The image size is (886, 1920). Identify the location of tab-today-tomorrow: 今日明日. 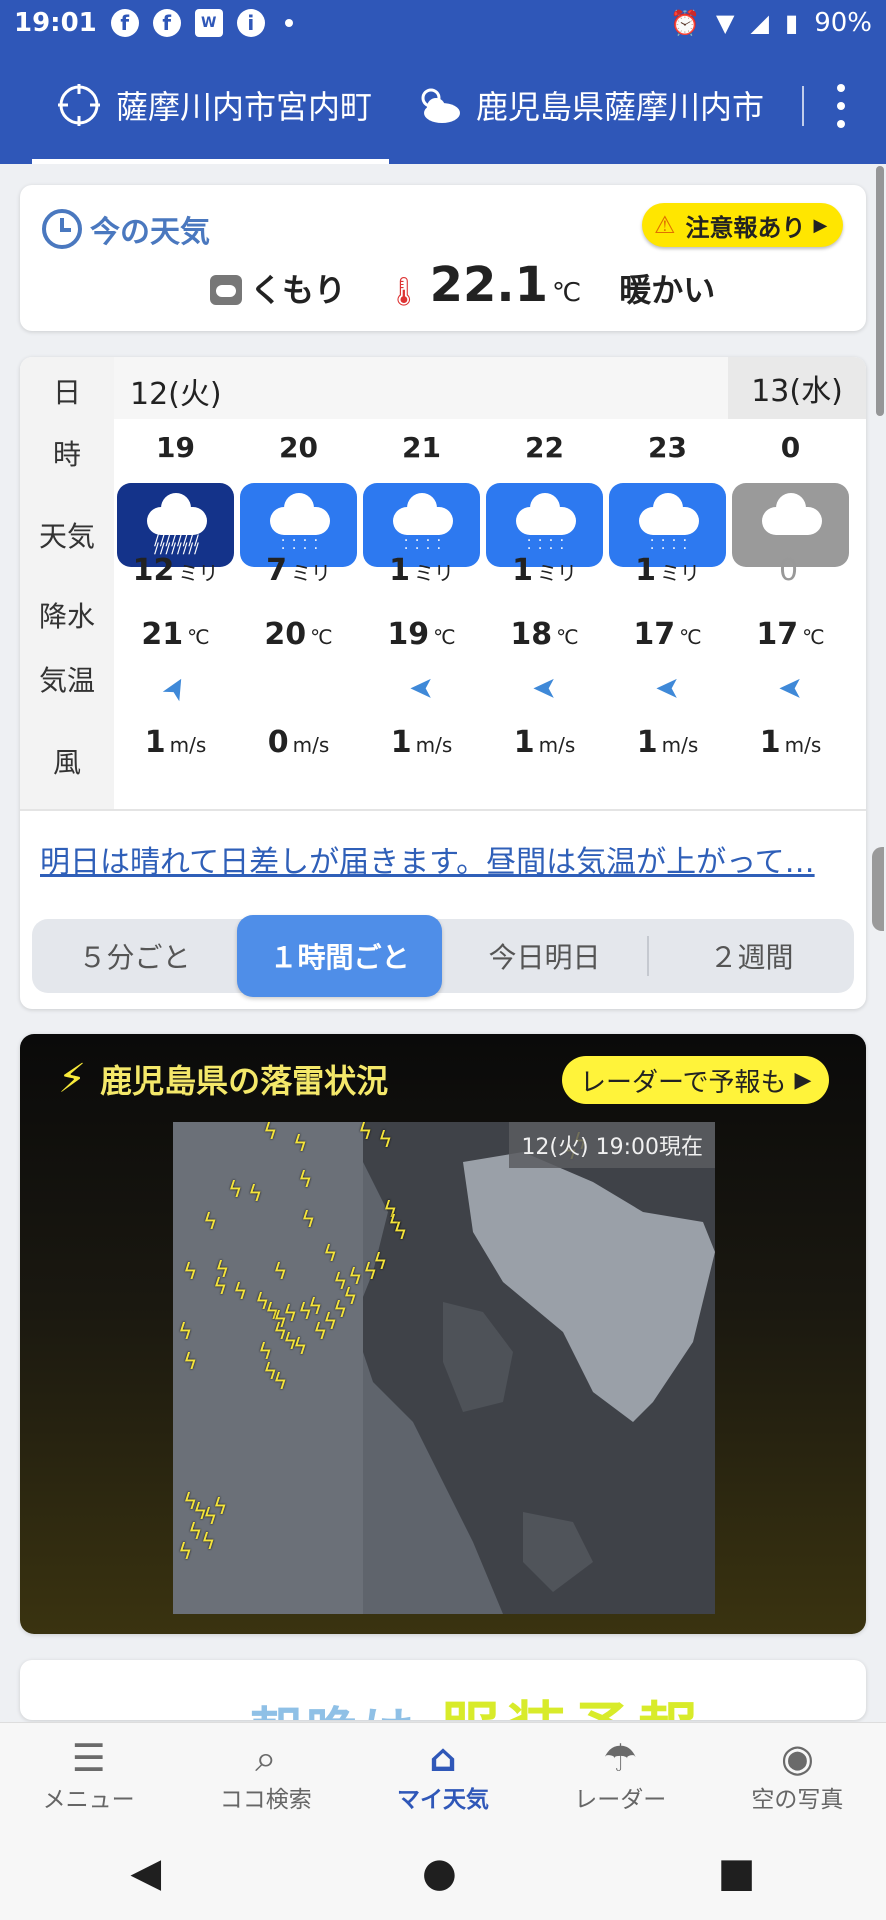
(544, 956).